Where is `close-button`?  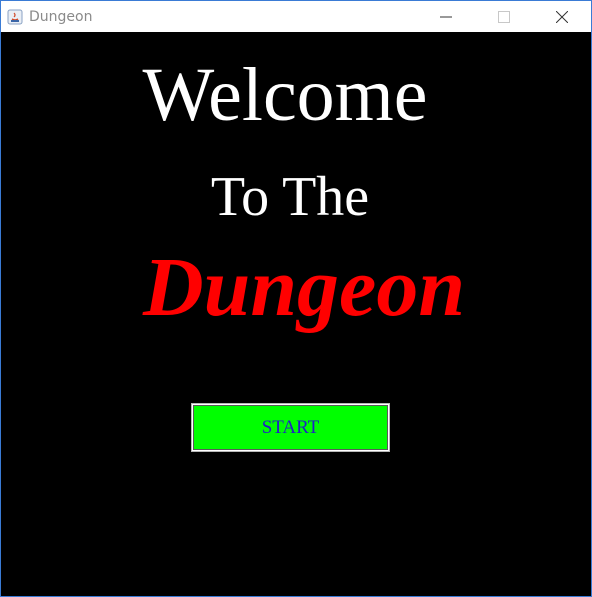
close-button is located at coordinates (562, 16).